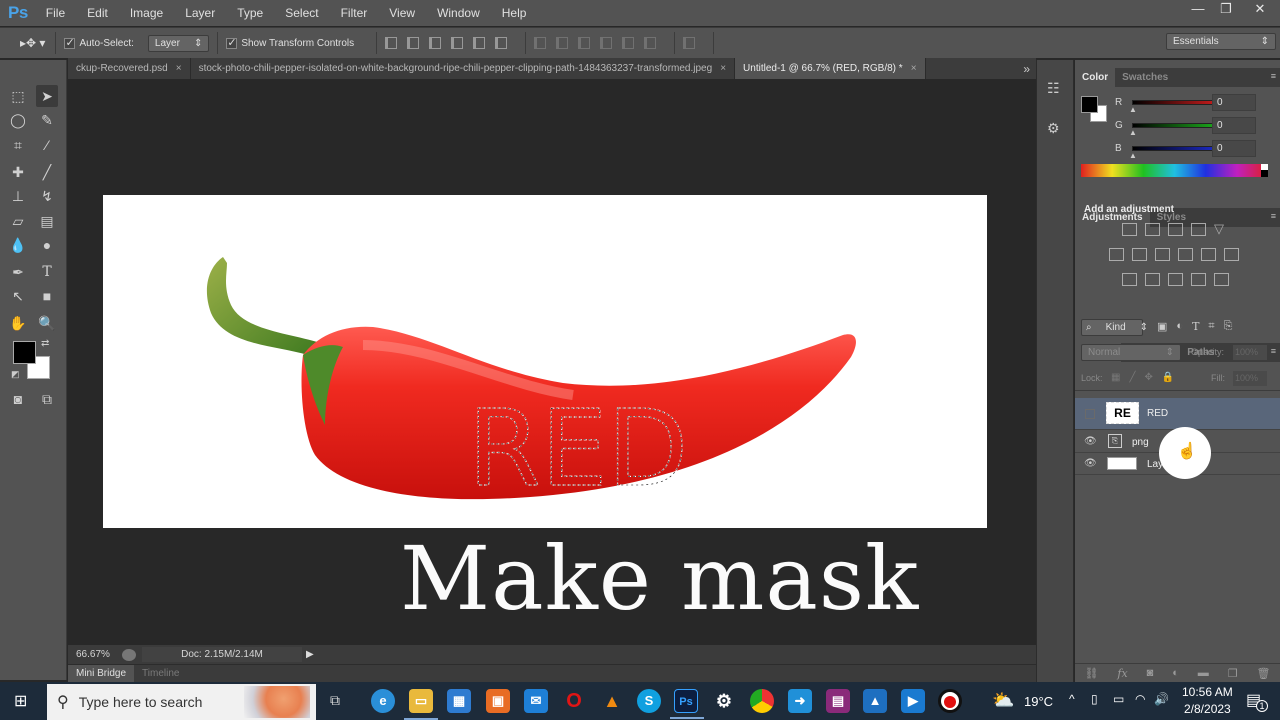 The width and height of the screenshot is (1280, 720). I want to click on lock-image-icon: ╱, so click(1132, 377).